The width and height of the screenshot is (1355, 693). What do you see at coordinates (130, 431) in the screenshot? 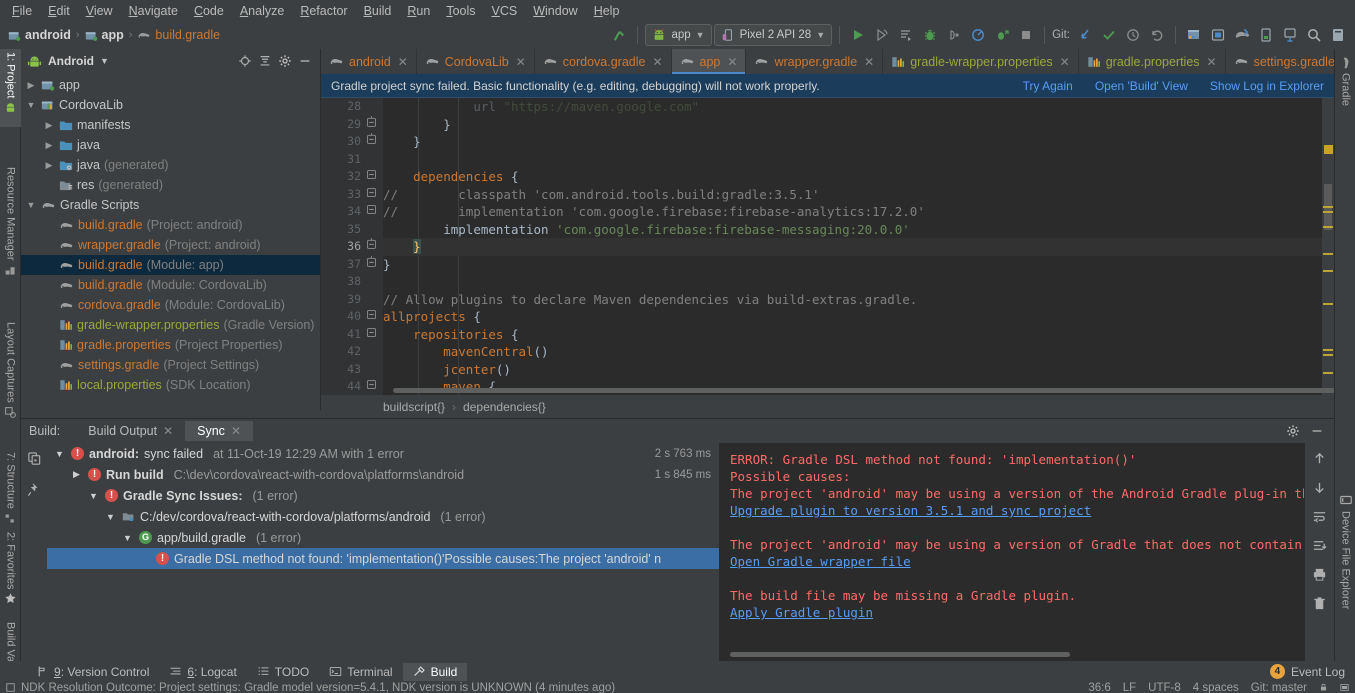
I see `tab-build-output: Build Output ✕` at bounding box center [130, 431].